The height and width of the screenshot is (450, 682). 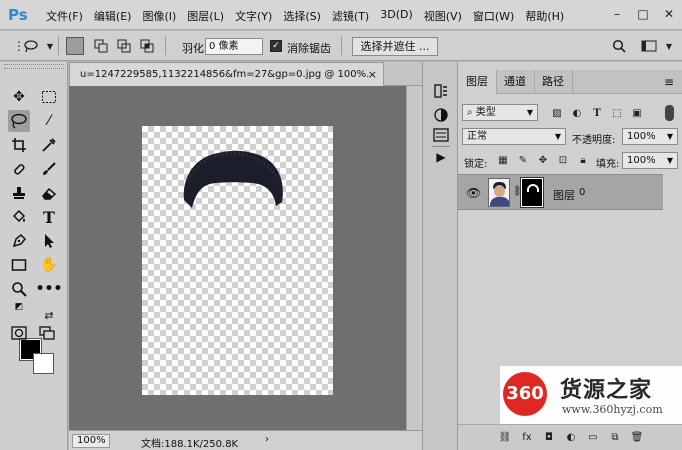 What do you see at coordinates (583, 160) in the screenshot?
I see `lock-all-icon: 🔒︎` at bounding box center [583, 160].